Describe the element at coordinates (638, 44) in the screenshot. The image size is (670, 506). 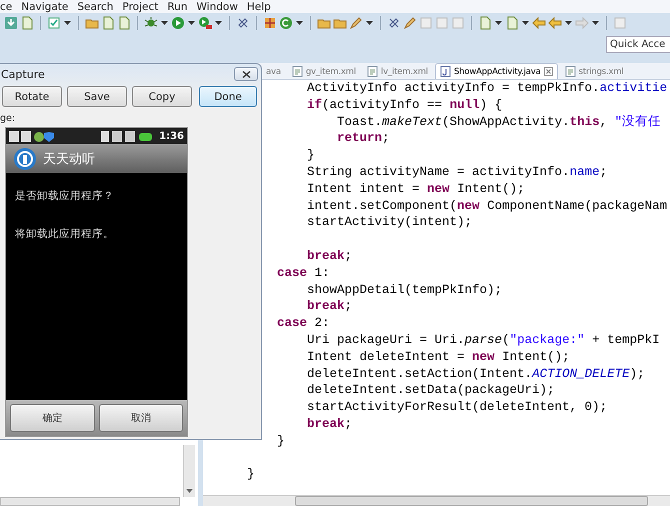
I see `quick-access-field: Quick Acce` at that location.